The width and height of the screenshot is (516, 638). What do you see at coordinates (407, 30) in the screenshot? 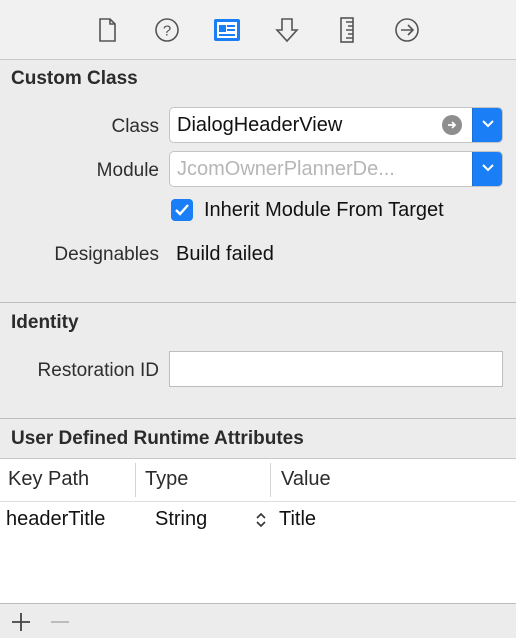
I see `connections-inspector-icon` at bounding box center [407, 30].